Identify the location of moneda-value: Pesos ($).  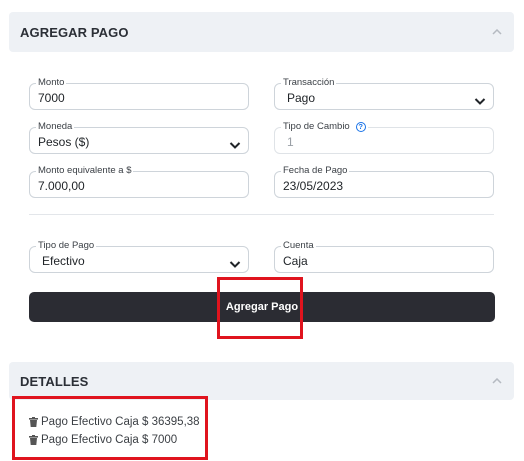
(64, 142).